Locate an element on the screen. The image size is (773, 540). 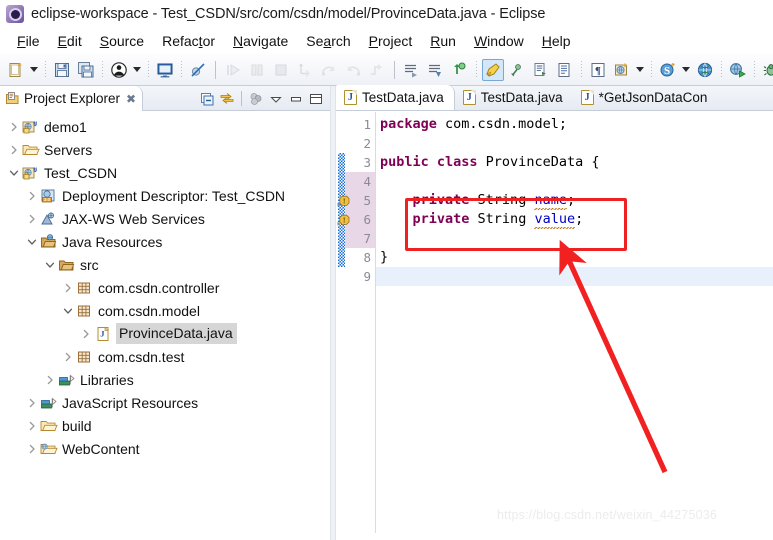
menu-item-navigate: Navigate is located at coordinates (260, 41).